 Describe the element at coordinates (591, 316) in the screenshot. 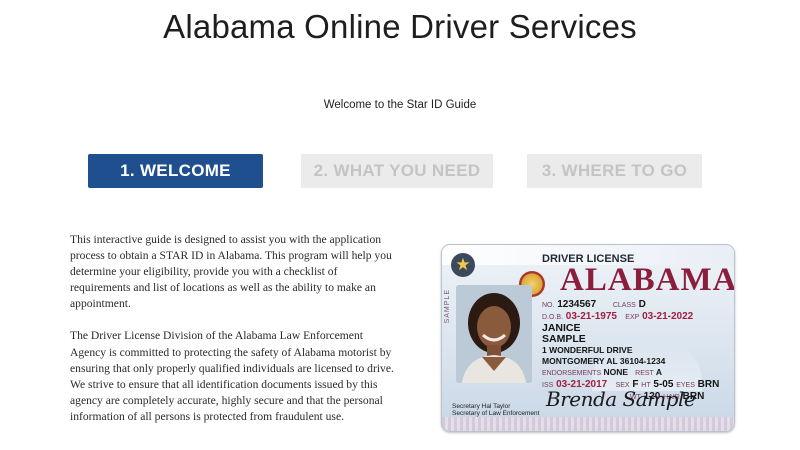

I see `license-dob: 03-21-1975` at that location.